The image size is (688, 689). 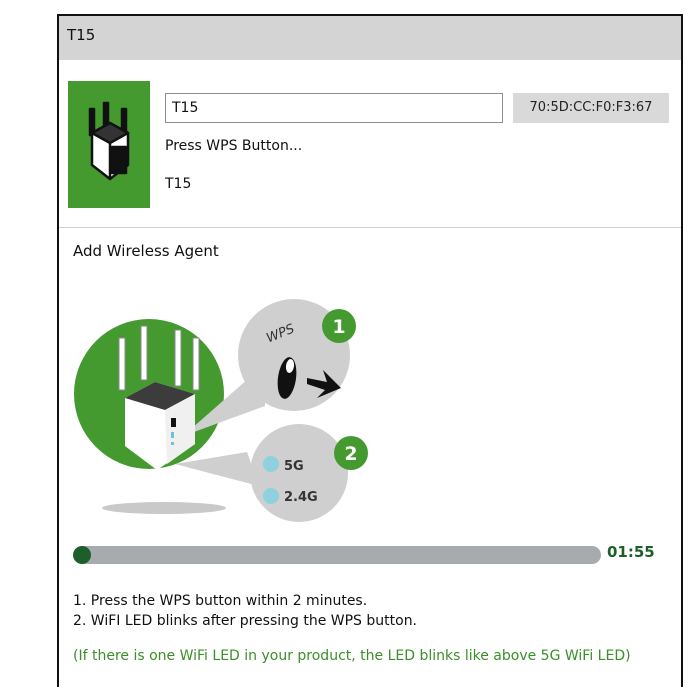 What do you see at coordinates (294, 466) in the screenshot?
I see `led-5g-label: 5G` at bounding box center [294, 466].